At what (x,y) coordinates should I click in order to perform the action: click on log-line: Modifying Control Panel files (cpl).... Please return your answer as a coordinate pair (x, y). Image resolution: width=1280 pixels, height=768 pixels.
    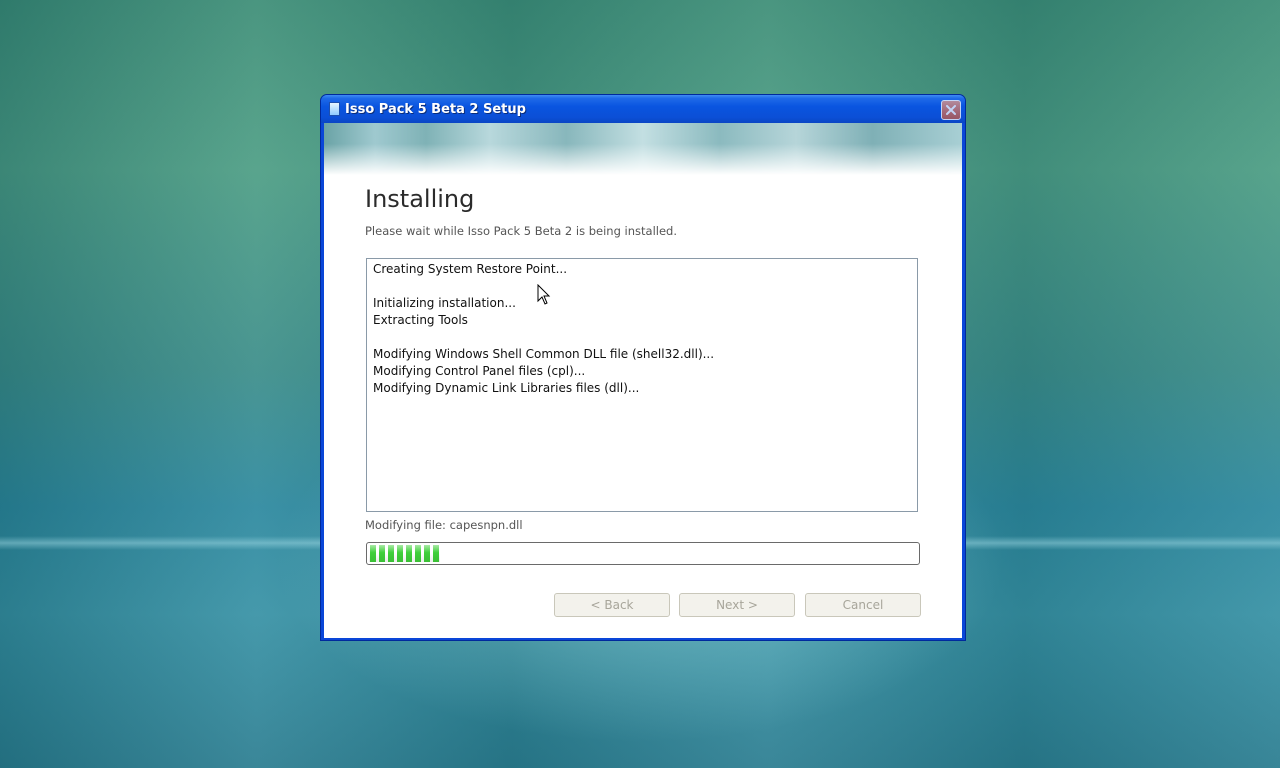
    Looking at the image, I should click on (479, 371).